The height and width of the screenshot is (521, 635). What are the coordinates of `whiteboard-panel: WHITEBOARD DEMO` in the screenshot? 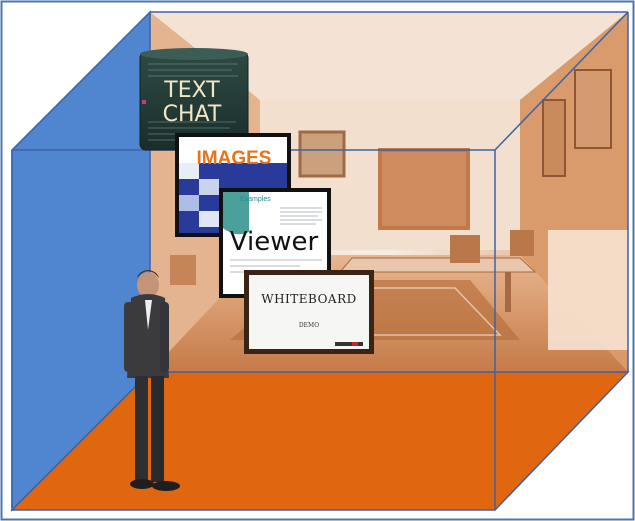 It's located at (309, 312).